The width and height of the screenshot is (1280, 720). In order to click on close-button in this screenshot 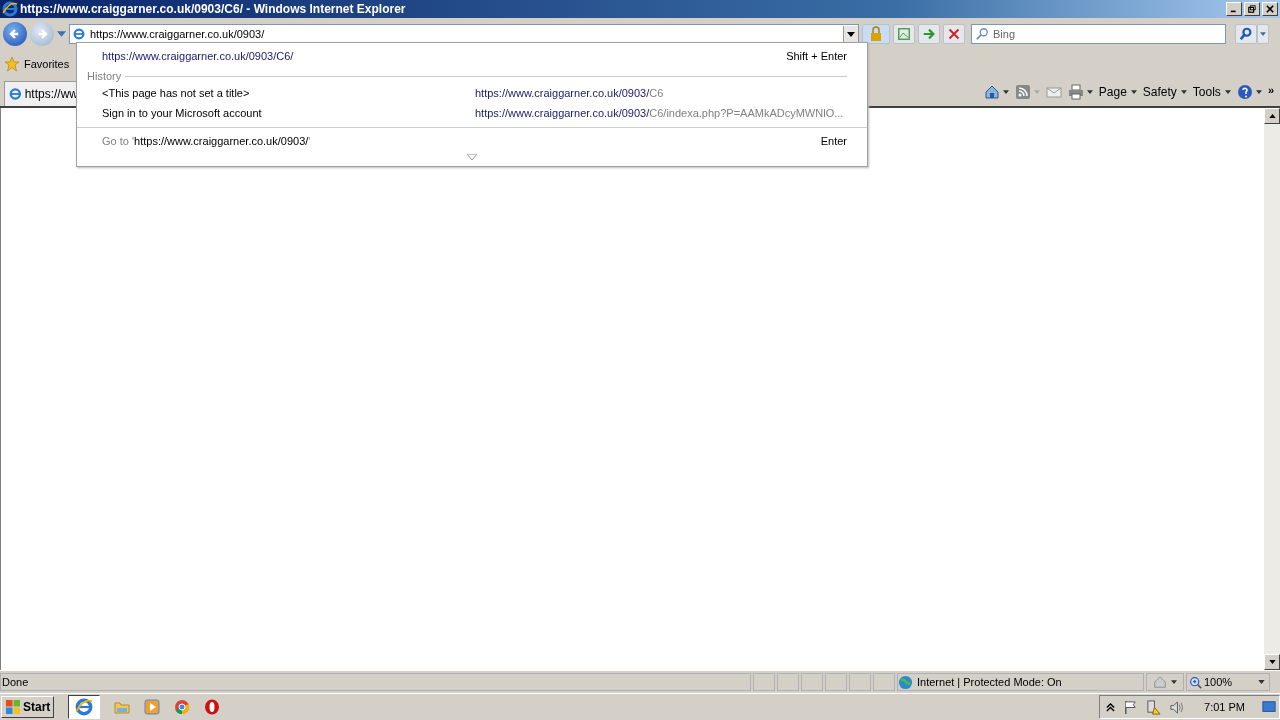, I will do `click(1270, 9)`.